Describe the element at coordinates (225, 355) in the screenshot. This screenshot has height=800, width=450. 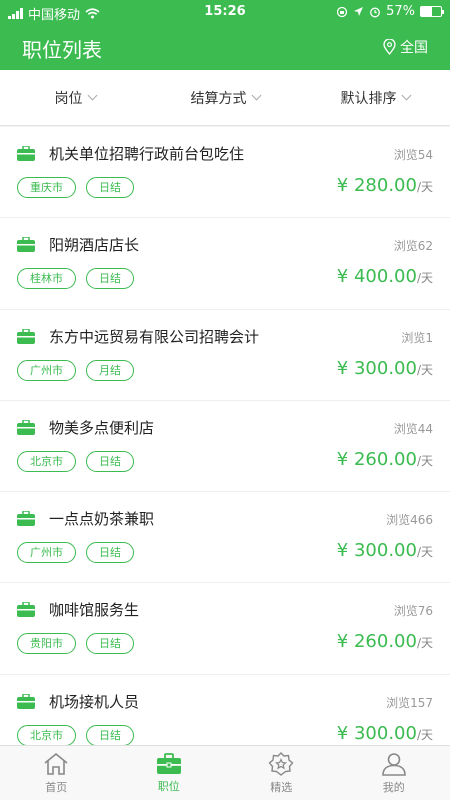
I see `job-item: 东方中远贸易有限公司招聘会计 浏览1 广州市 月结 ¥ 300.00/天` at that location.